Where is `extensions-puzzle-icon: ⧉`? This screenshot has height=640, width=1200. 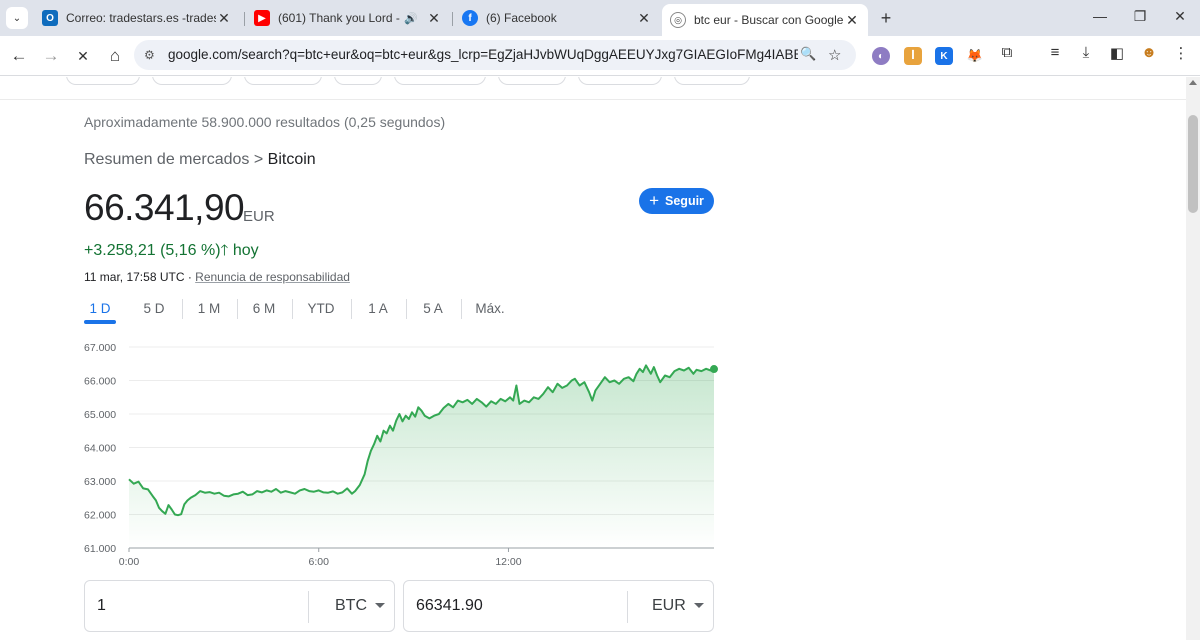 extensions-puzzle-icon: ⧉ is located at coordinates (1007, 52).